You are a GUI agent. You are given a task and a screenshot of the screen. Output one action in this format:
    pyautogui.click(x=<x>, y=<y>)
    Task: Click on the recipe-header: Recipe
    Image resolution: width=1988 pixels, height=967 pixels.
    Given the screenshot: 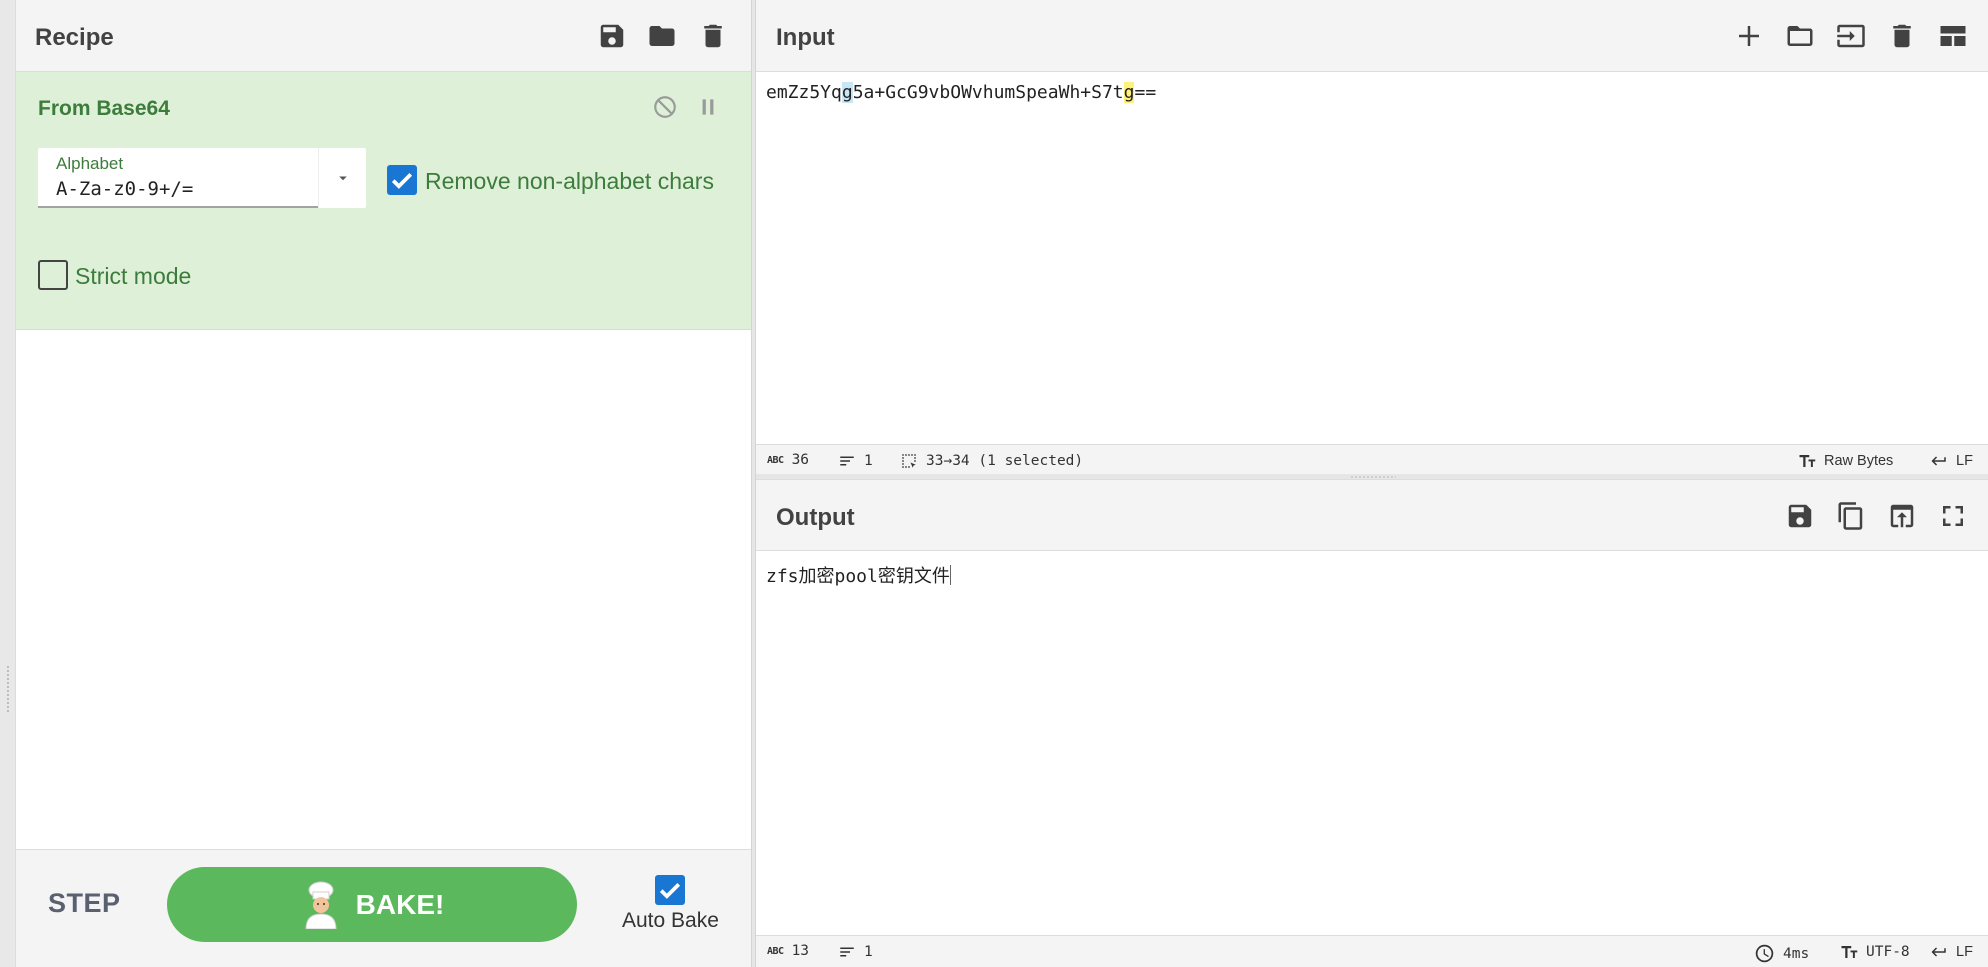 What is the action you would take?
    pyautogui.click(x=383, y=36)
    